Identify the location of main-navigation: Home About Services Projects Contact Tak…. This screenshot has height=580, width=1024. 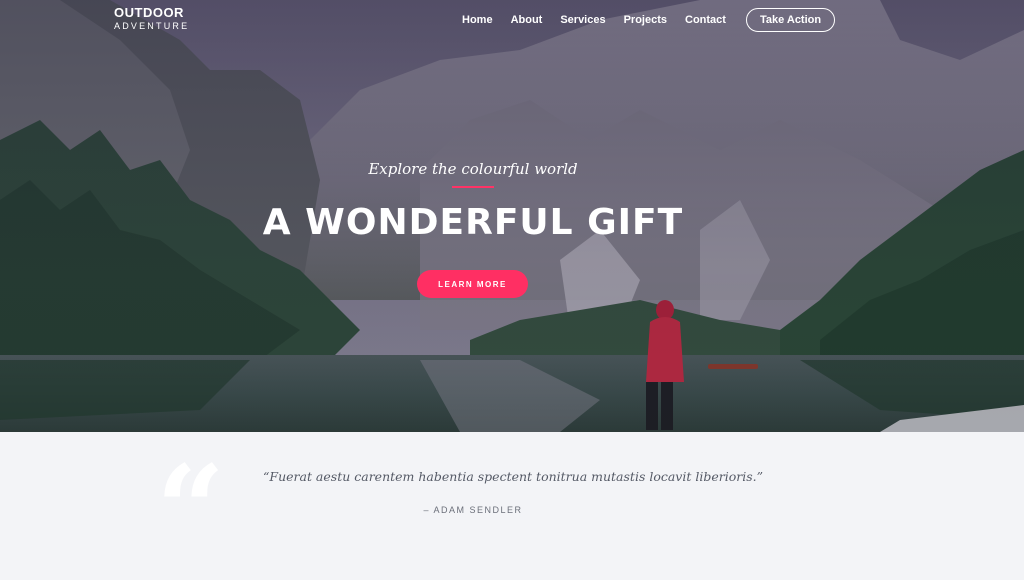
(649, 20).